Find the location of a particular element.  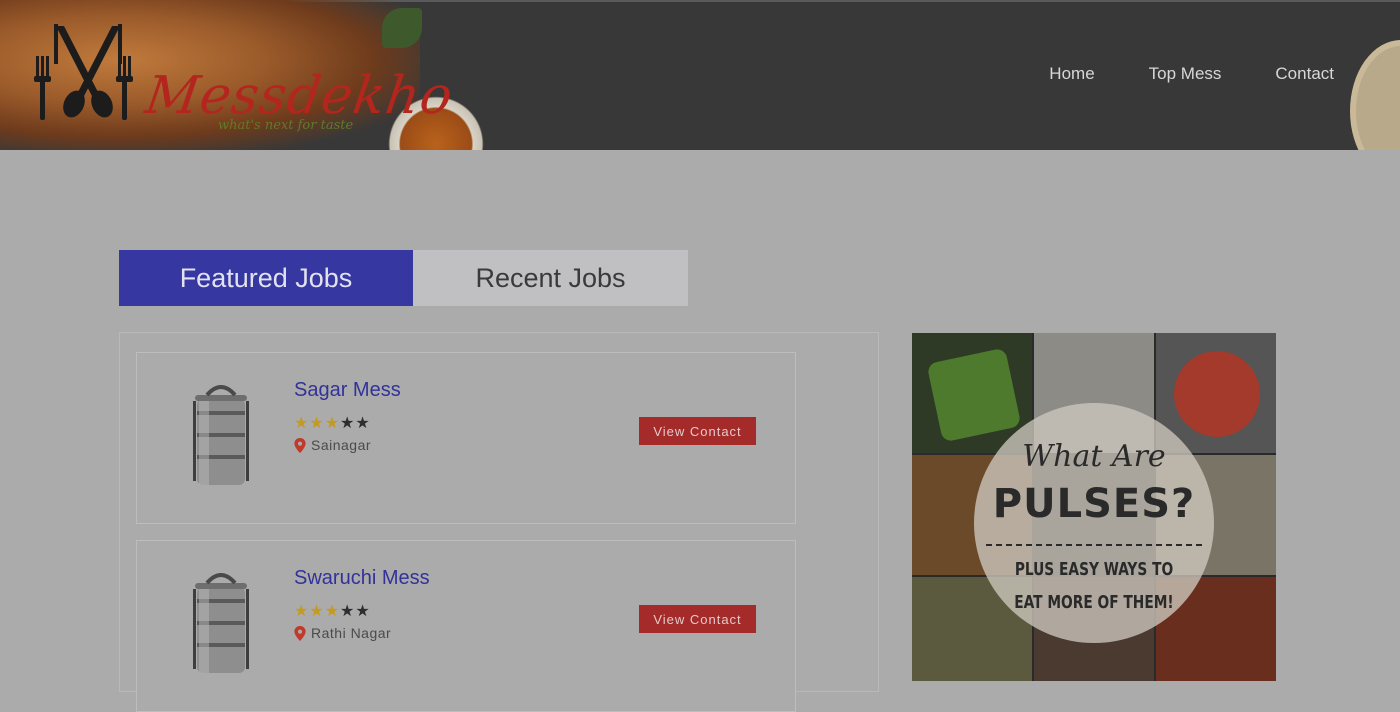

main-nav: Home Top Mess Contact is located at coordinates (1191, 74).